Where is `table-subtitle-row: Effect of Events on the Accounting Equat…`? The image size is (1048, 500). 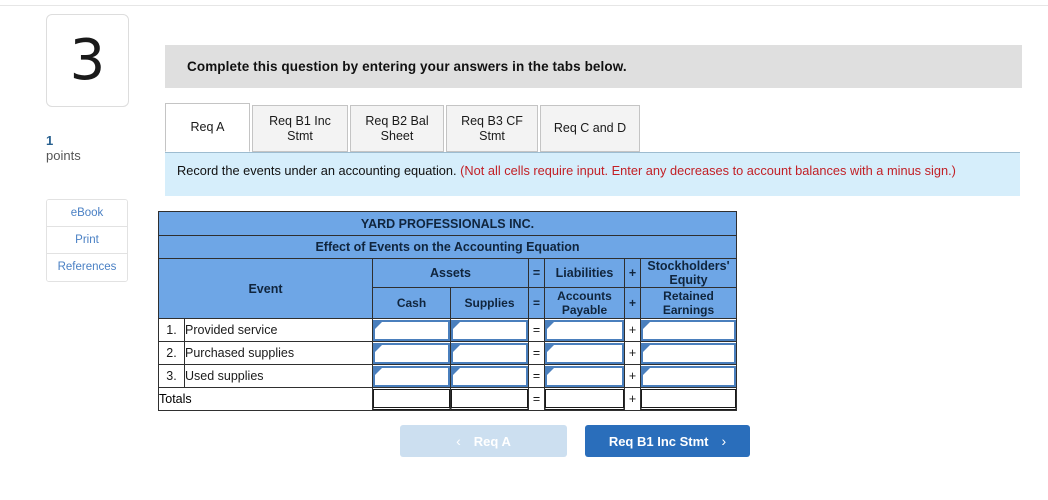
table-subtitle-row: Effect of Events on the Accounting Equat… is located at coordinates (447, 247).